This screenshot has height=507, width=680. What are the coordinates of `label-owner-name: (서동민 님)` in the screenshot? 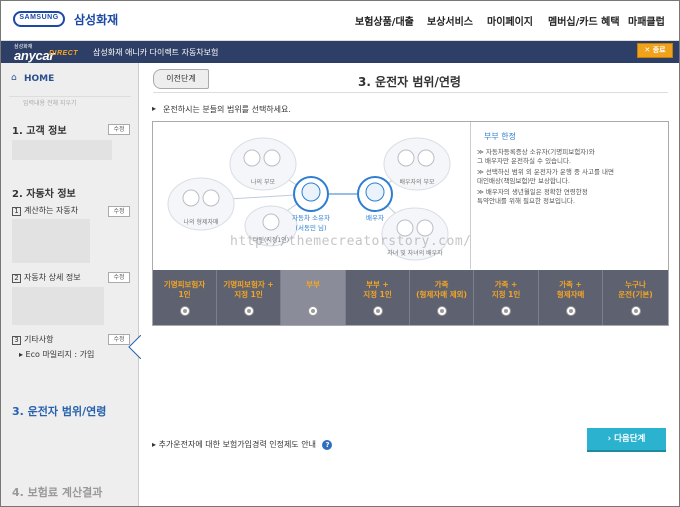 It's located at (310, 227).